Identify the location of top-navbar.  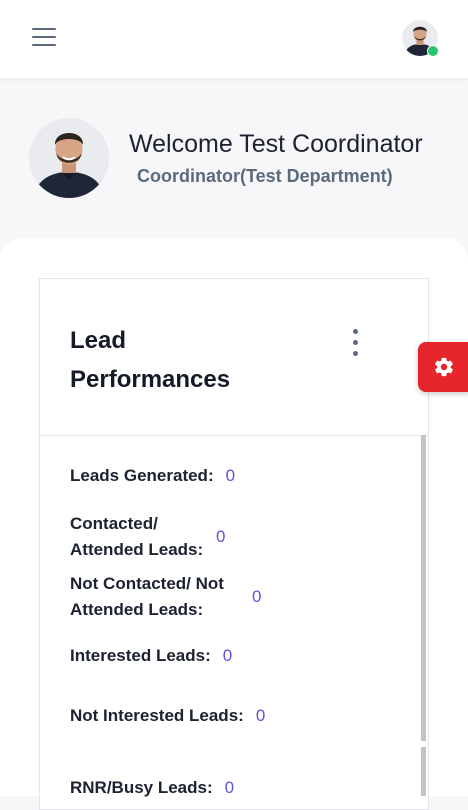
(234, 39).